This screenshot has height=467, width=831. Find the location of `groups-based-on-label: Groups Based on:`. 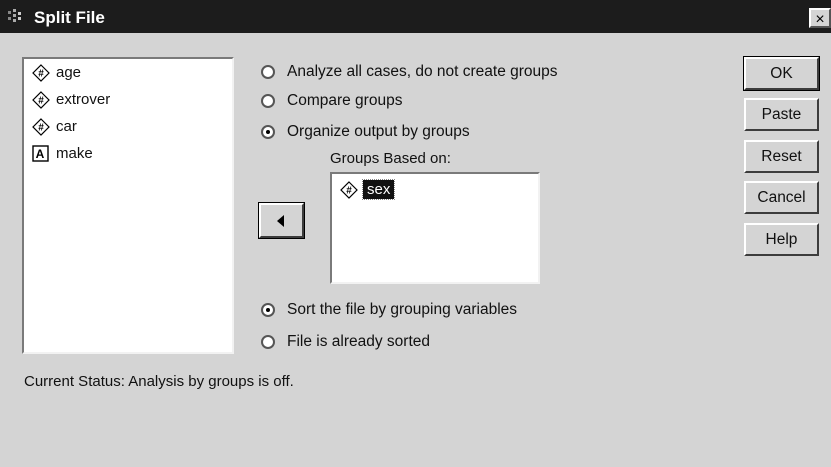

groups-based-on-label: Groups Based on: is located at coordinates (390, 158).